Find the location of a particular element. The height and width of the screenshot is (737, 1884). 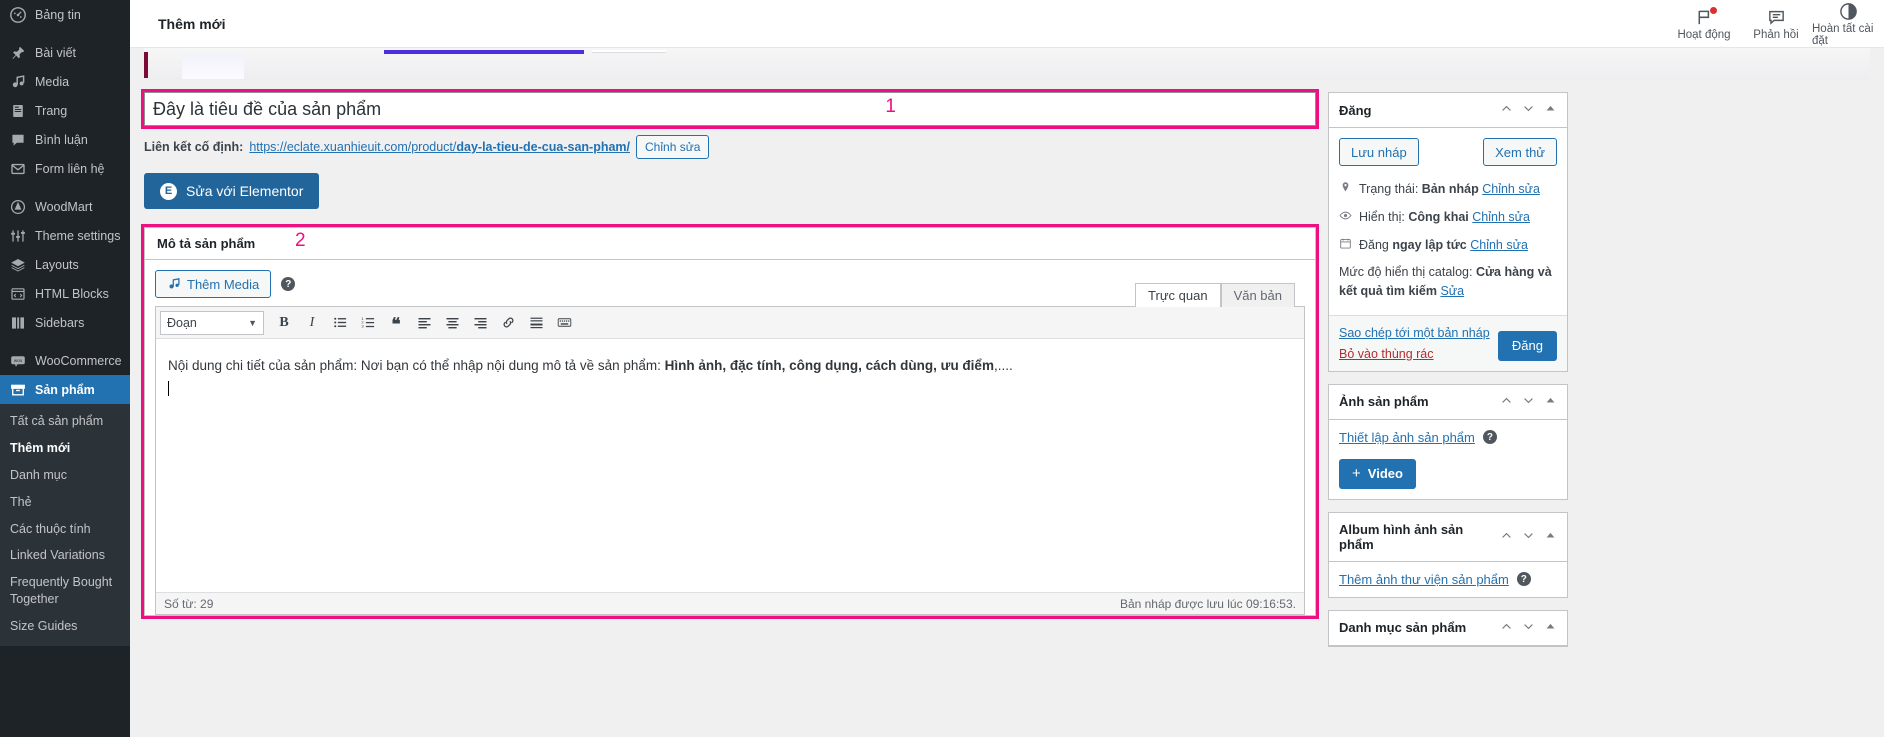

remnant-box is located at coordinates (213, 66).